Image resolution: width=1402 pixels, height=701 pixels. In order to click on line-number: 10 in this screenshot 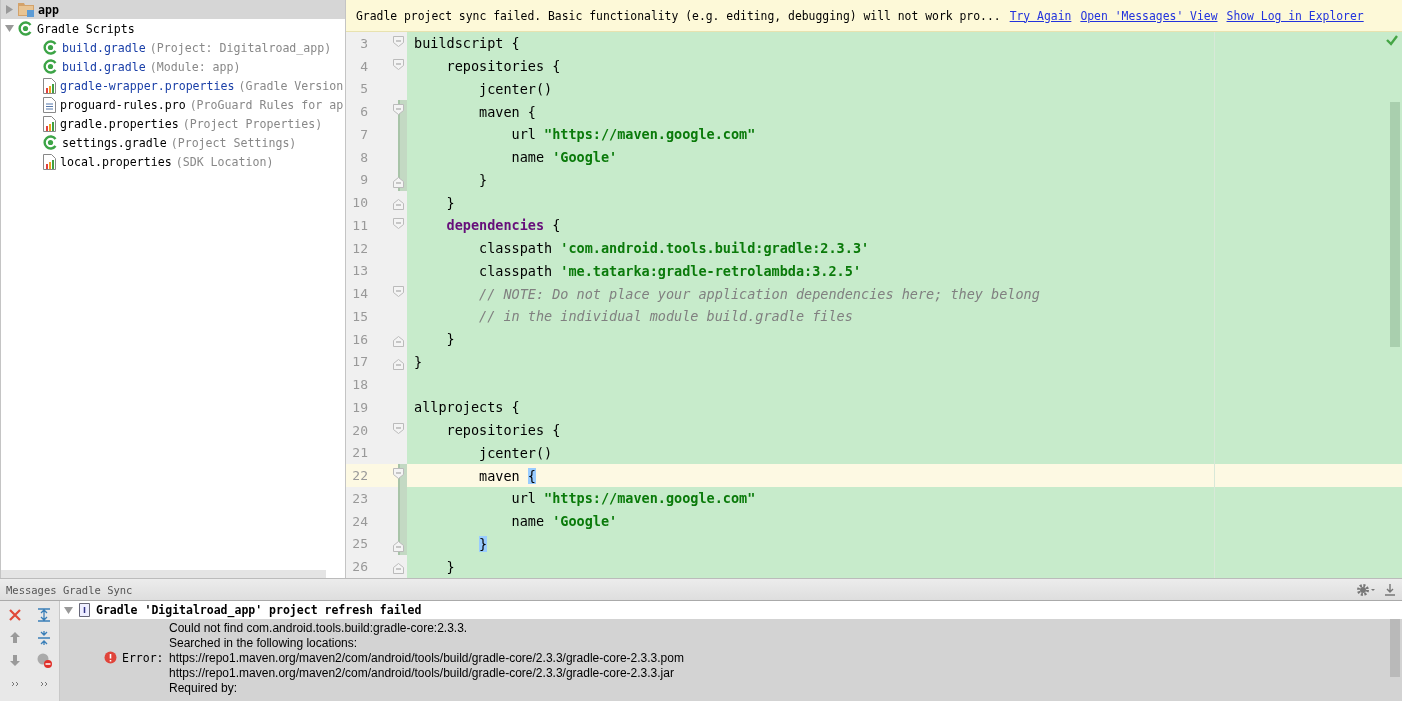, I will do `click(359, 203)`.